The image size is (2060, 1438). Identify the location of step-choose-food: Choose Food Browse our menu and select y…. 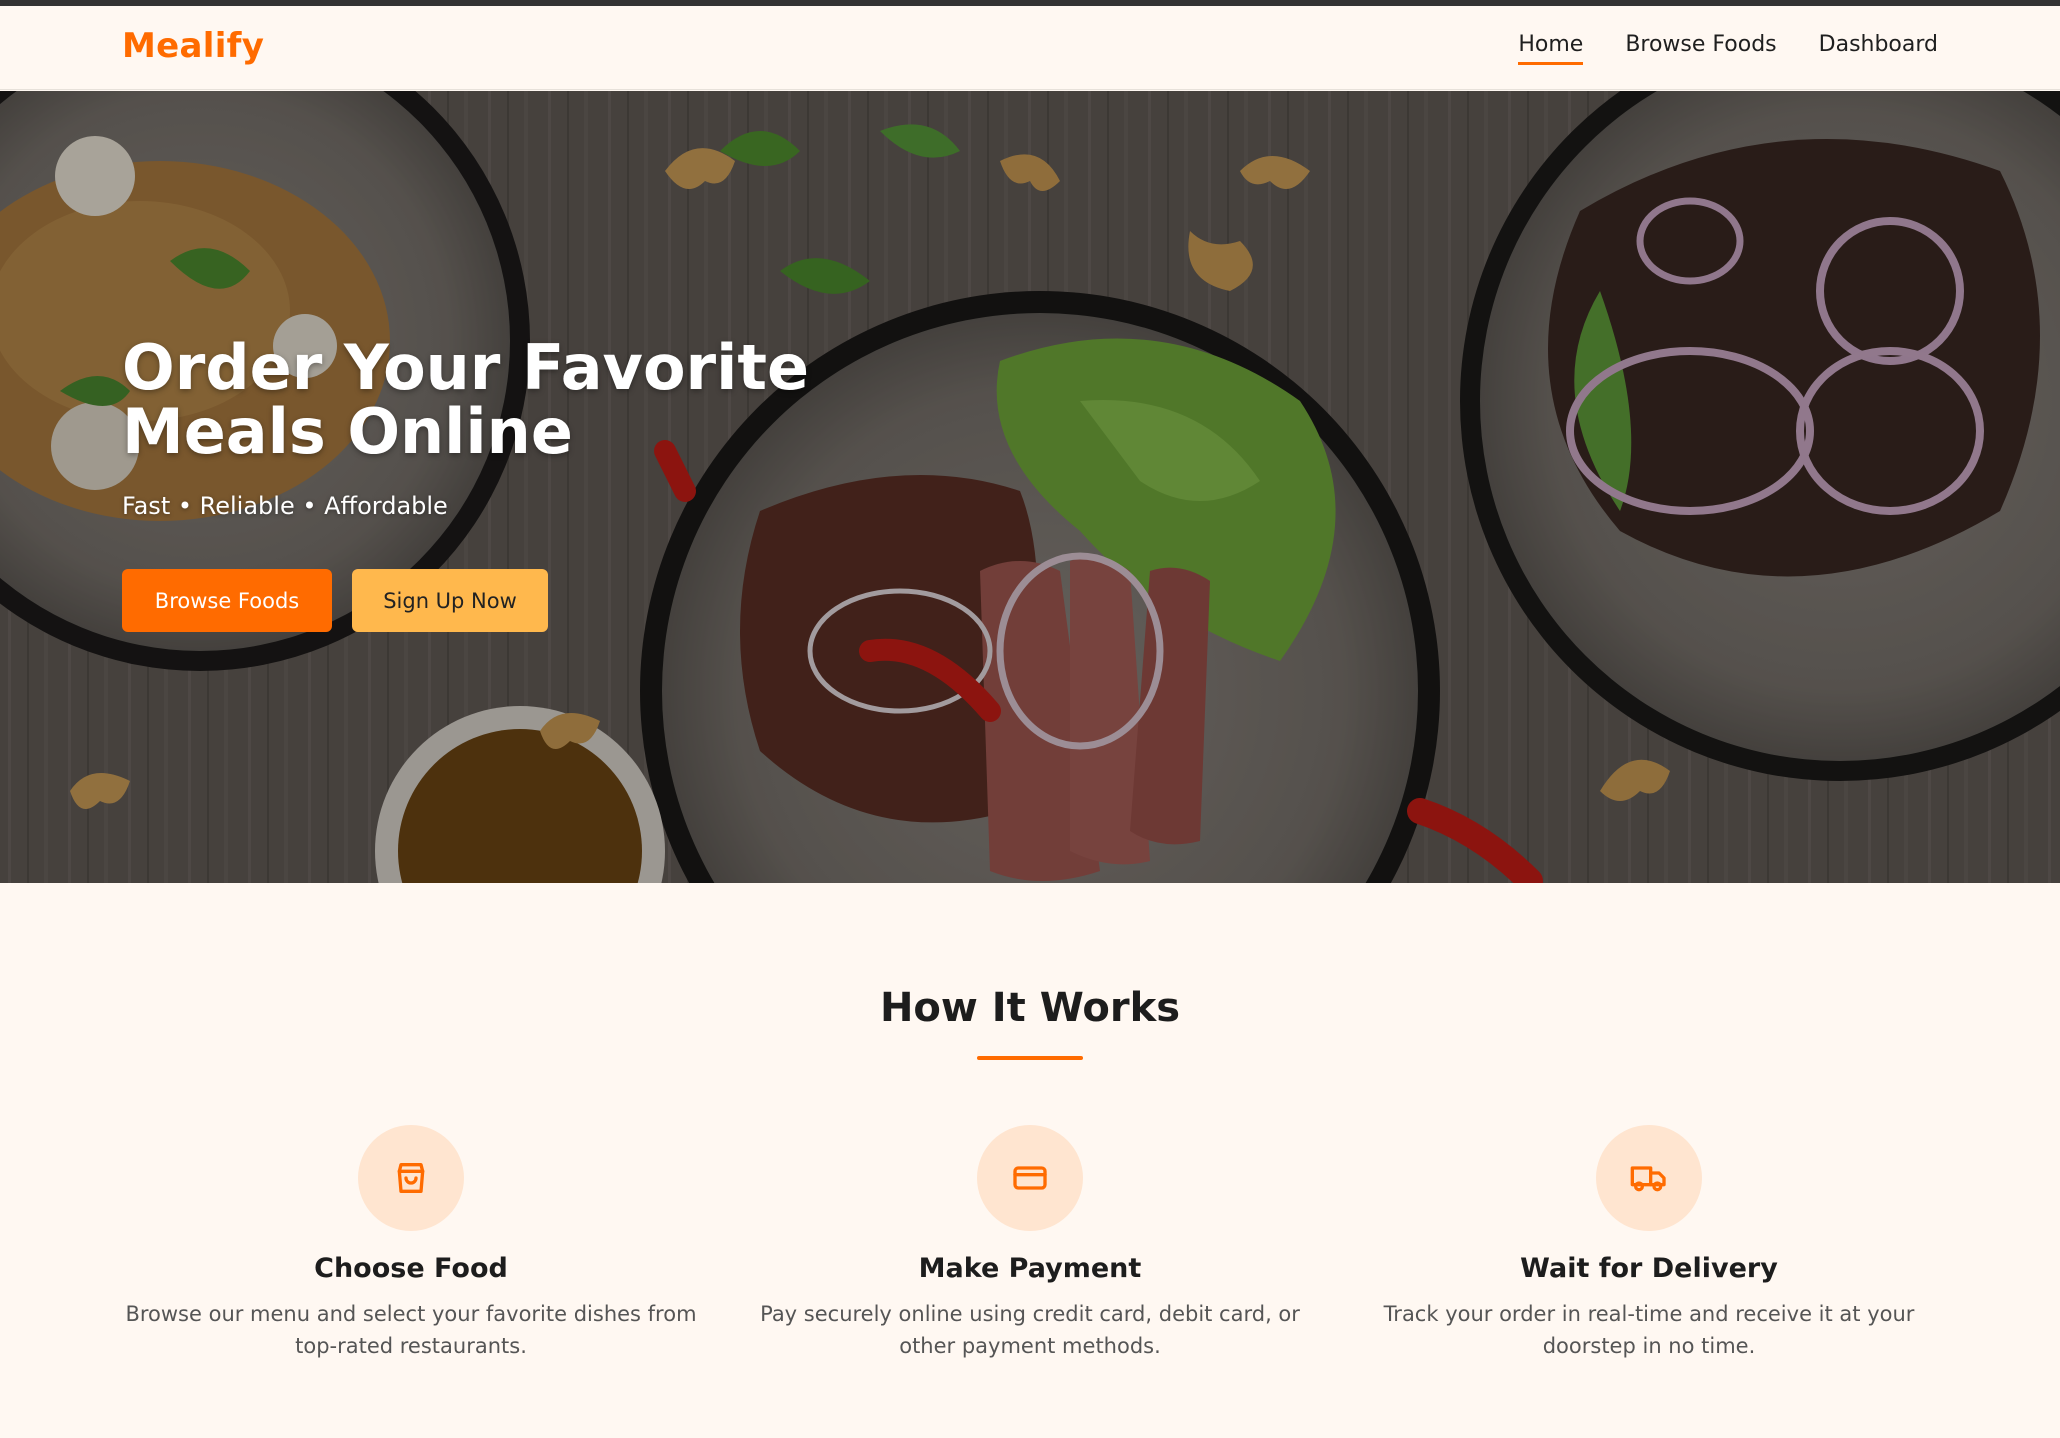
(411, 1243).